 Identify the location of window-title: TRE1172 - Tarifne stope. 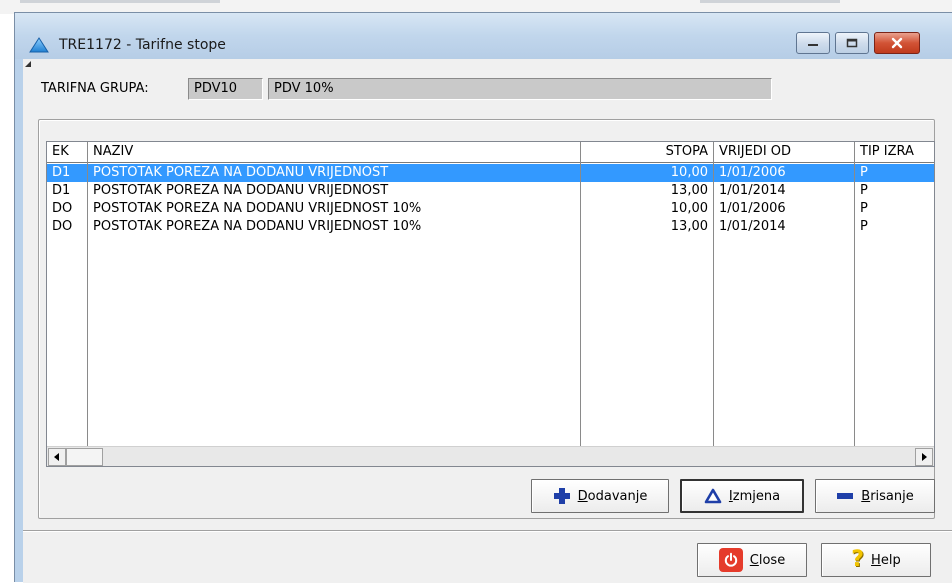
(142, 45).